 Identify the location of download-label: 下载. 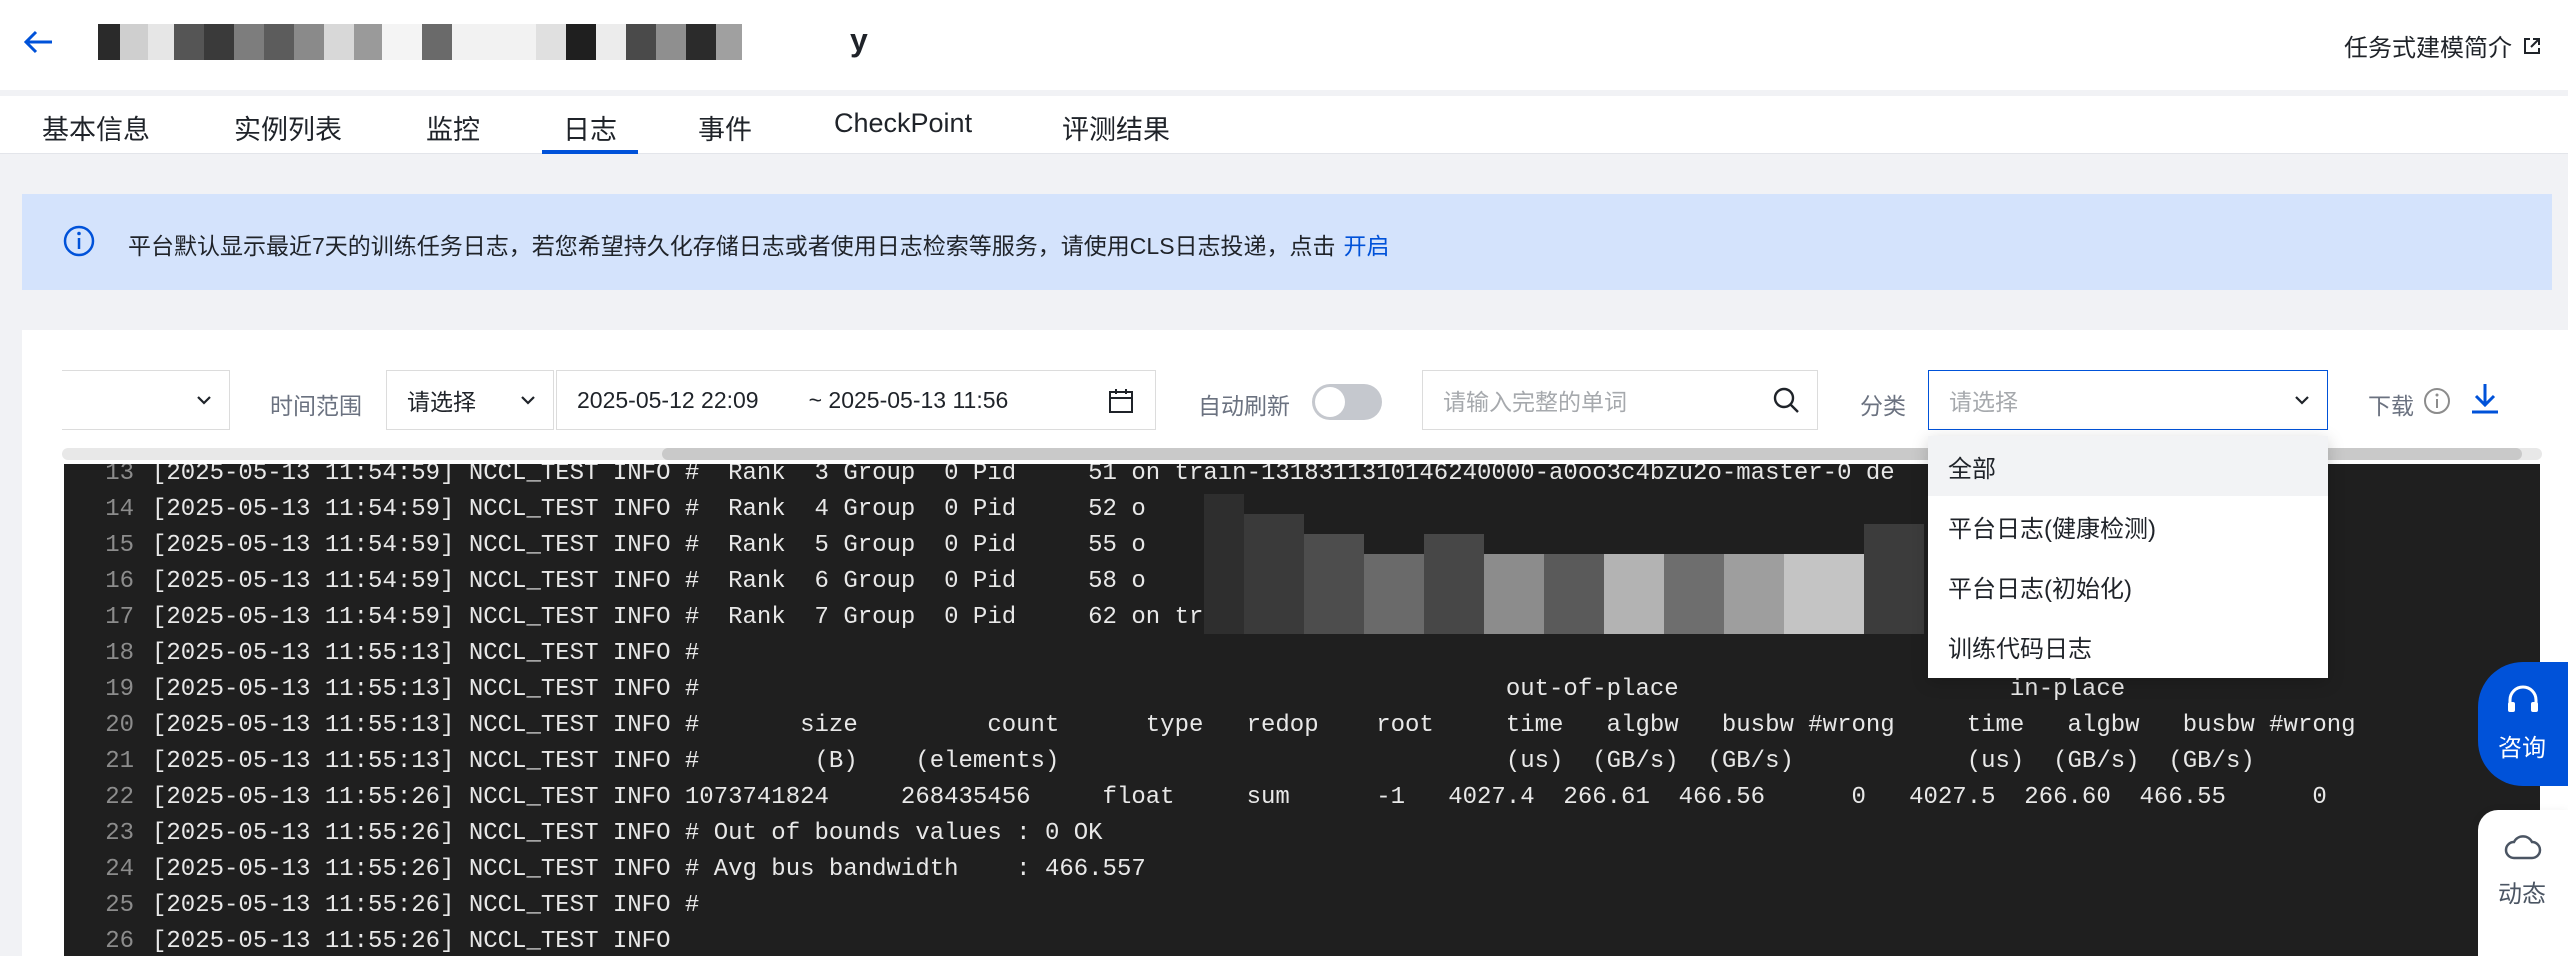
(2391, 406).